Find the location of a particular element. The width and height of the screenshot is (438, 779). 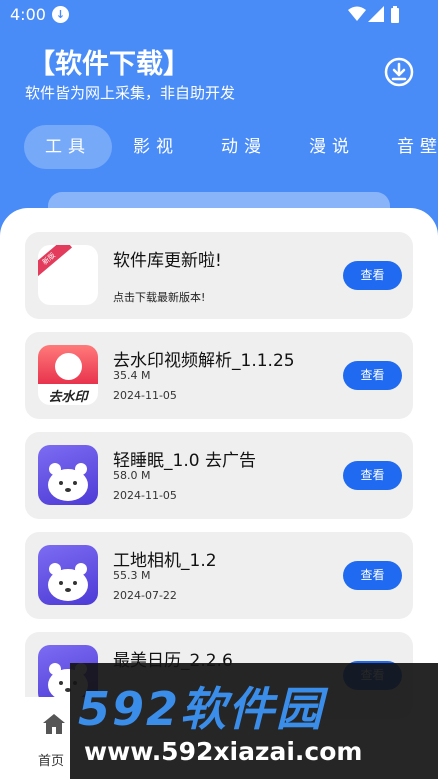

signal-icon is located at coordinates (376, 14).